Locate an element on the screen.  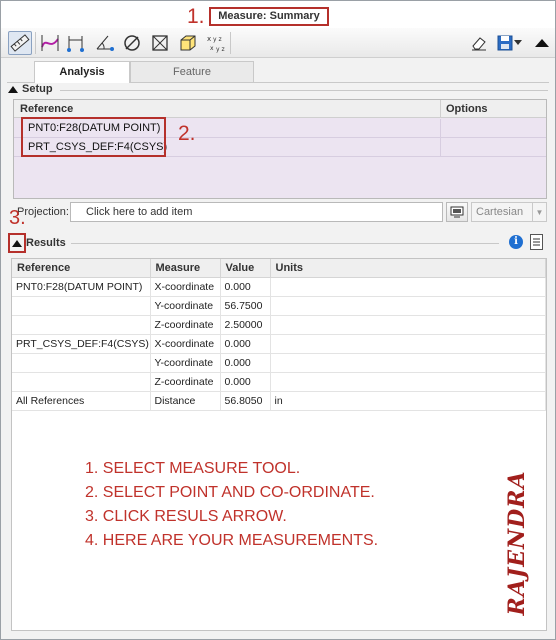
area-icon is located at coordinates (160, 43).